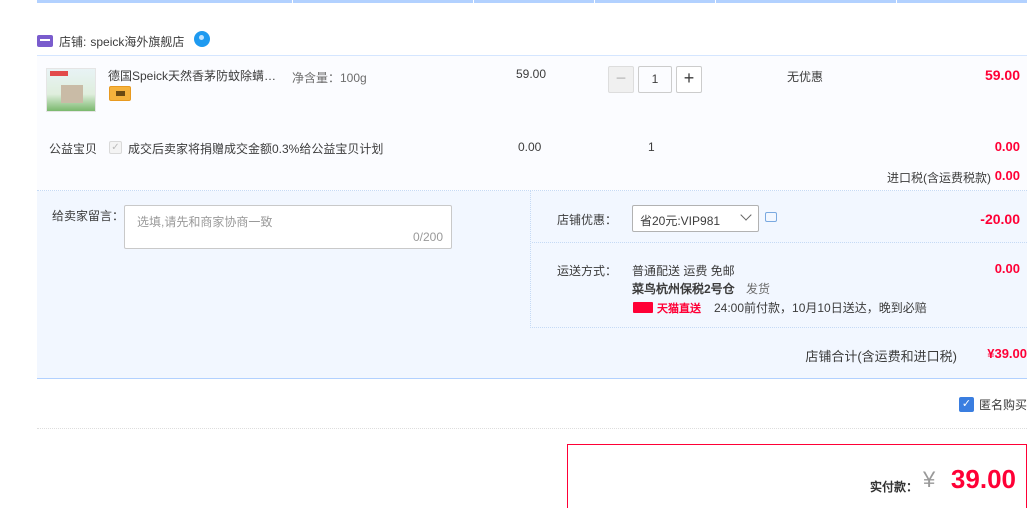  I want to click on shipping-warehouse: 菜鸟杭州保税2号仓 发货, so click(701, 288).